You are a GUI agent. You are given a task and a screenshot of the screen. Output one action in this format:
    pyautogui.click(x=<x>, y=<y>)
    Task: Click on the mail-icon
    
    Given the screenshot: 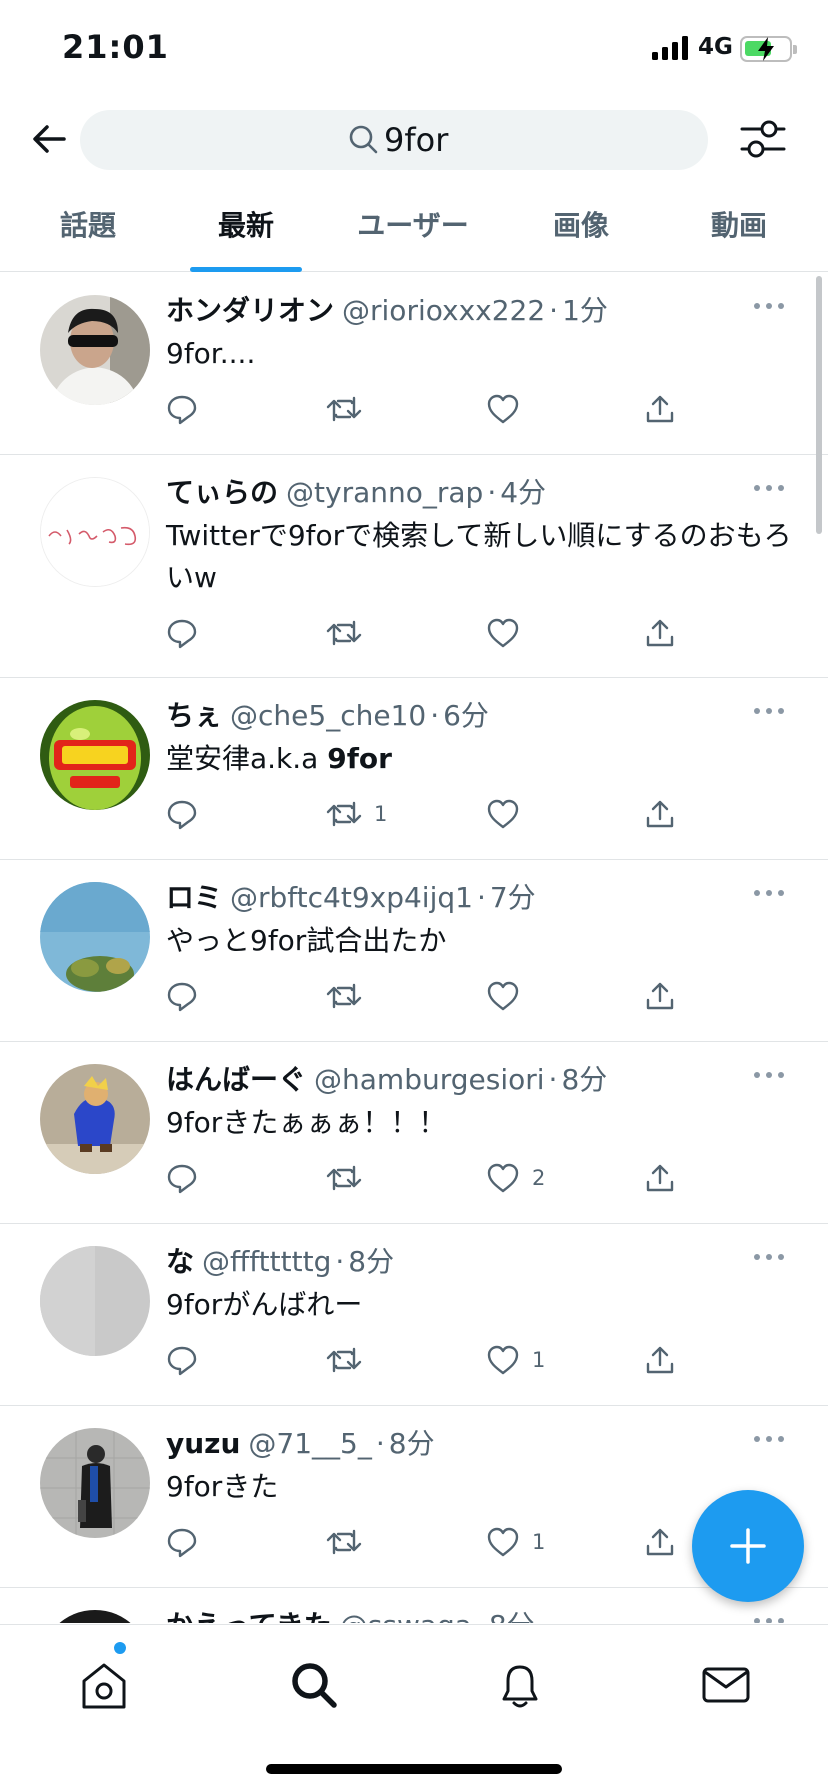 What is the action you would take?
    pyautogui.click(x=726, y=1685)
    